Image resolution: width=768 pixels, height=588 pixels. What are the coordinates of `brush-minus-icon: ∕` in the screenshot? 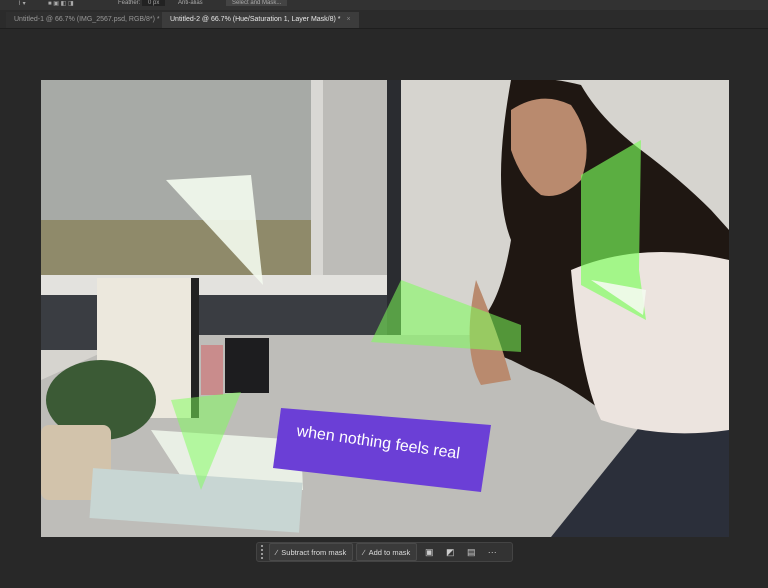 It's located at (277, 552).